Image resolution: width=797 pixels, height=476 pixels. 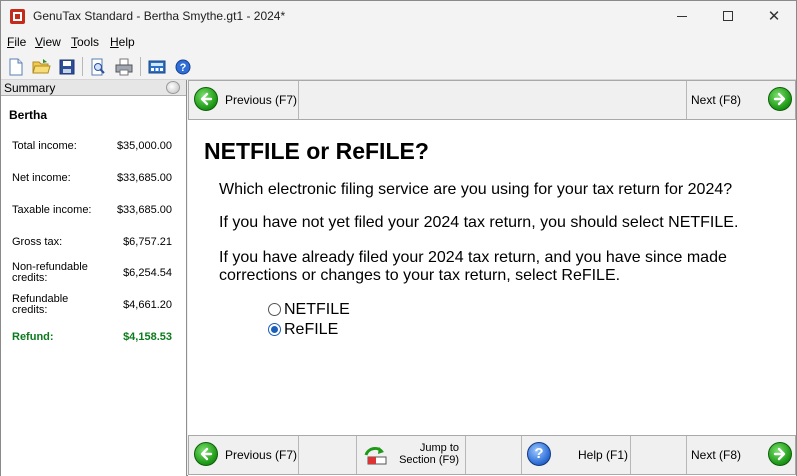 I want to click on new-file-icon, so click(x=16, y=67).